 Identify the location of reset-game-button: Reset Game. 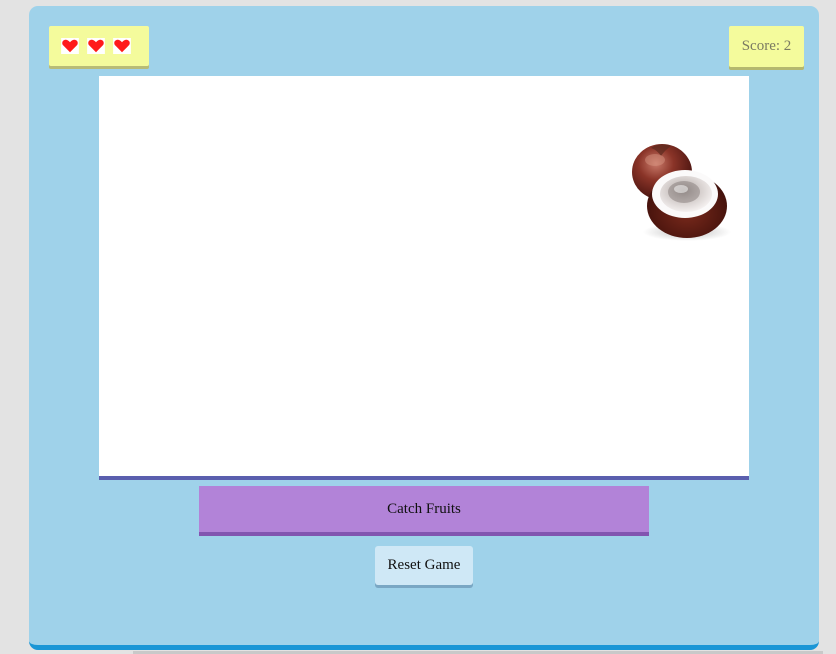
(424, 565).